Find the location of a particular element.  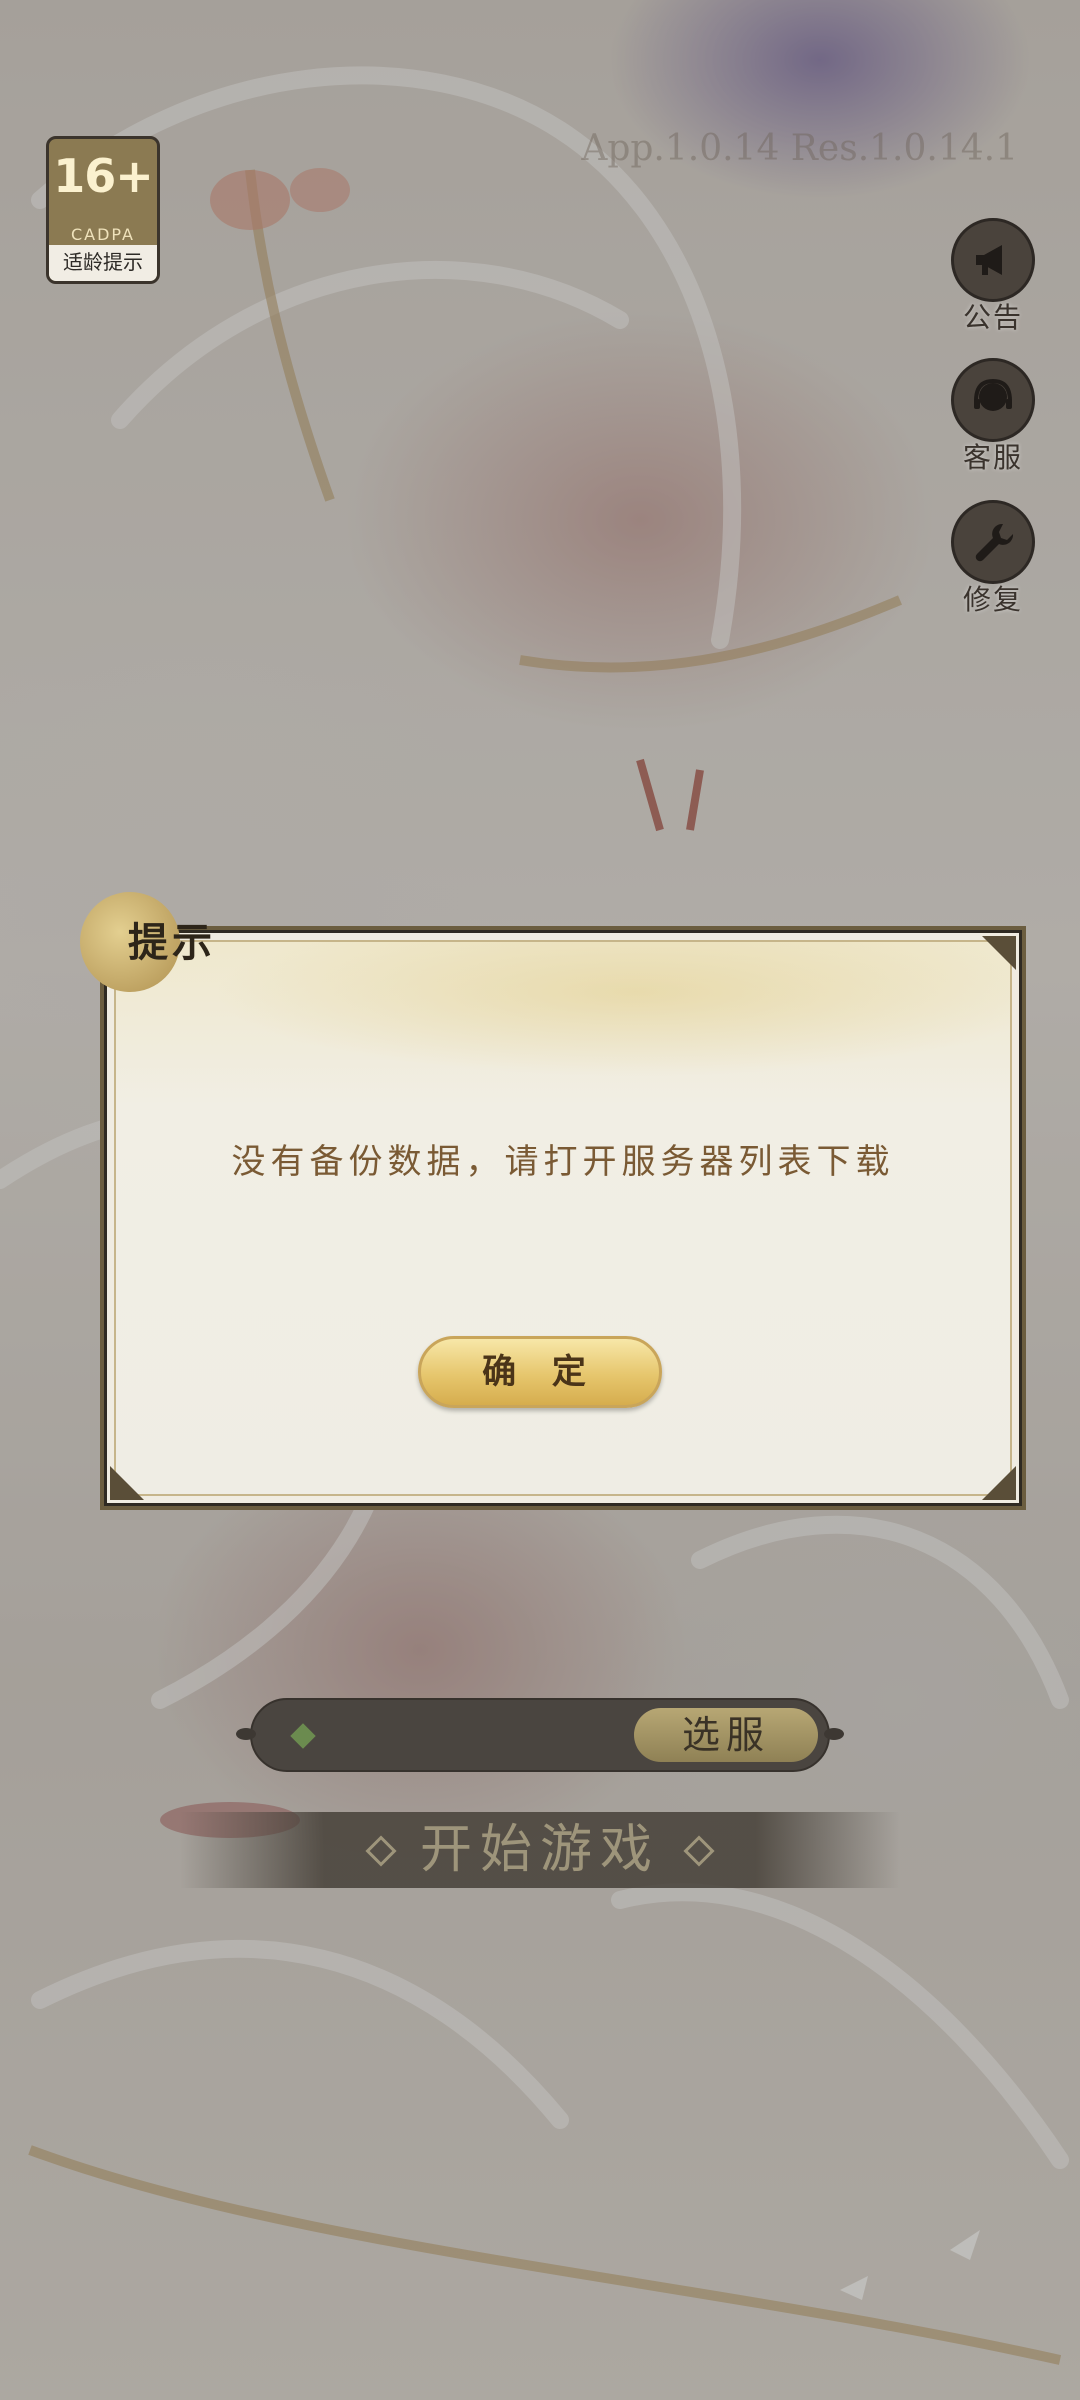

start-game-label: 开始游戏 is located at coordinates (539, 1850).